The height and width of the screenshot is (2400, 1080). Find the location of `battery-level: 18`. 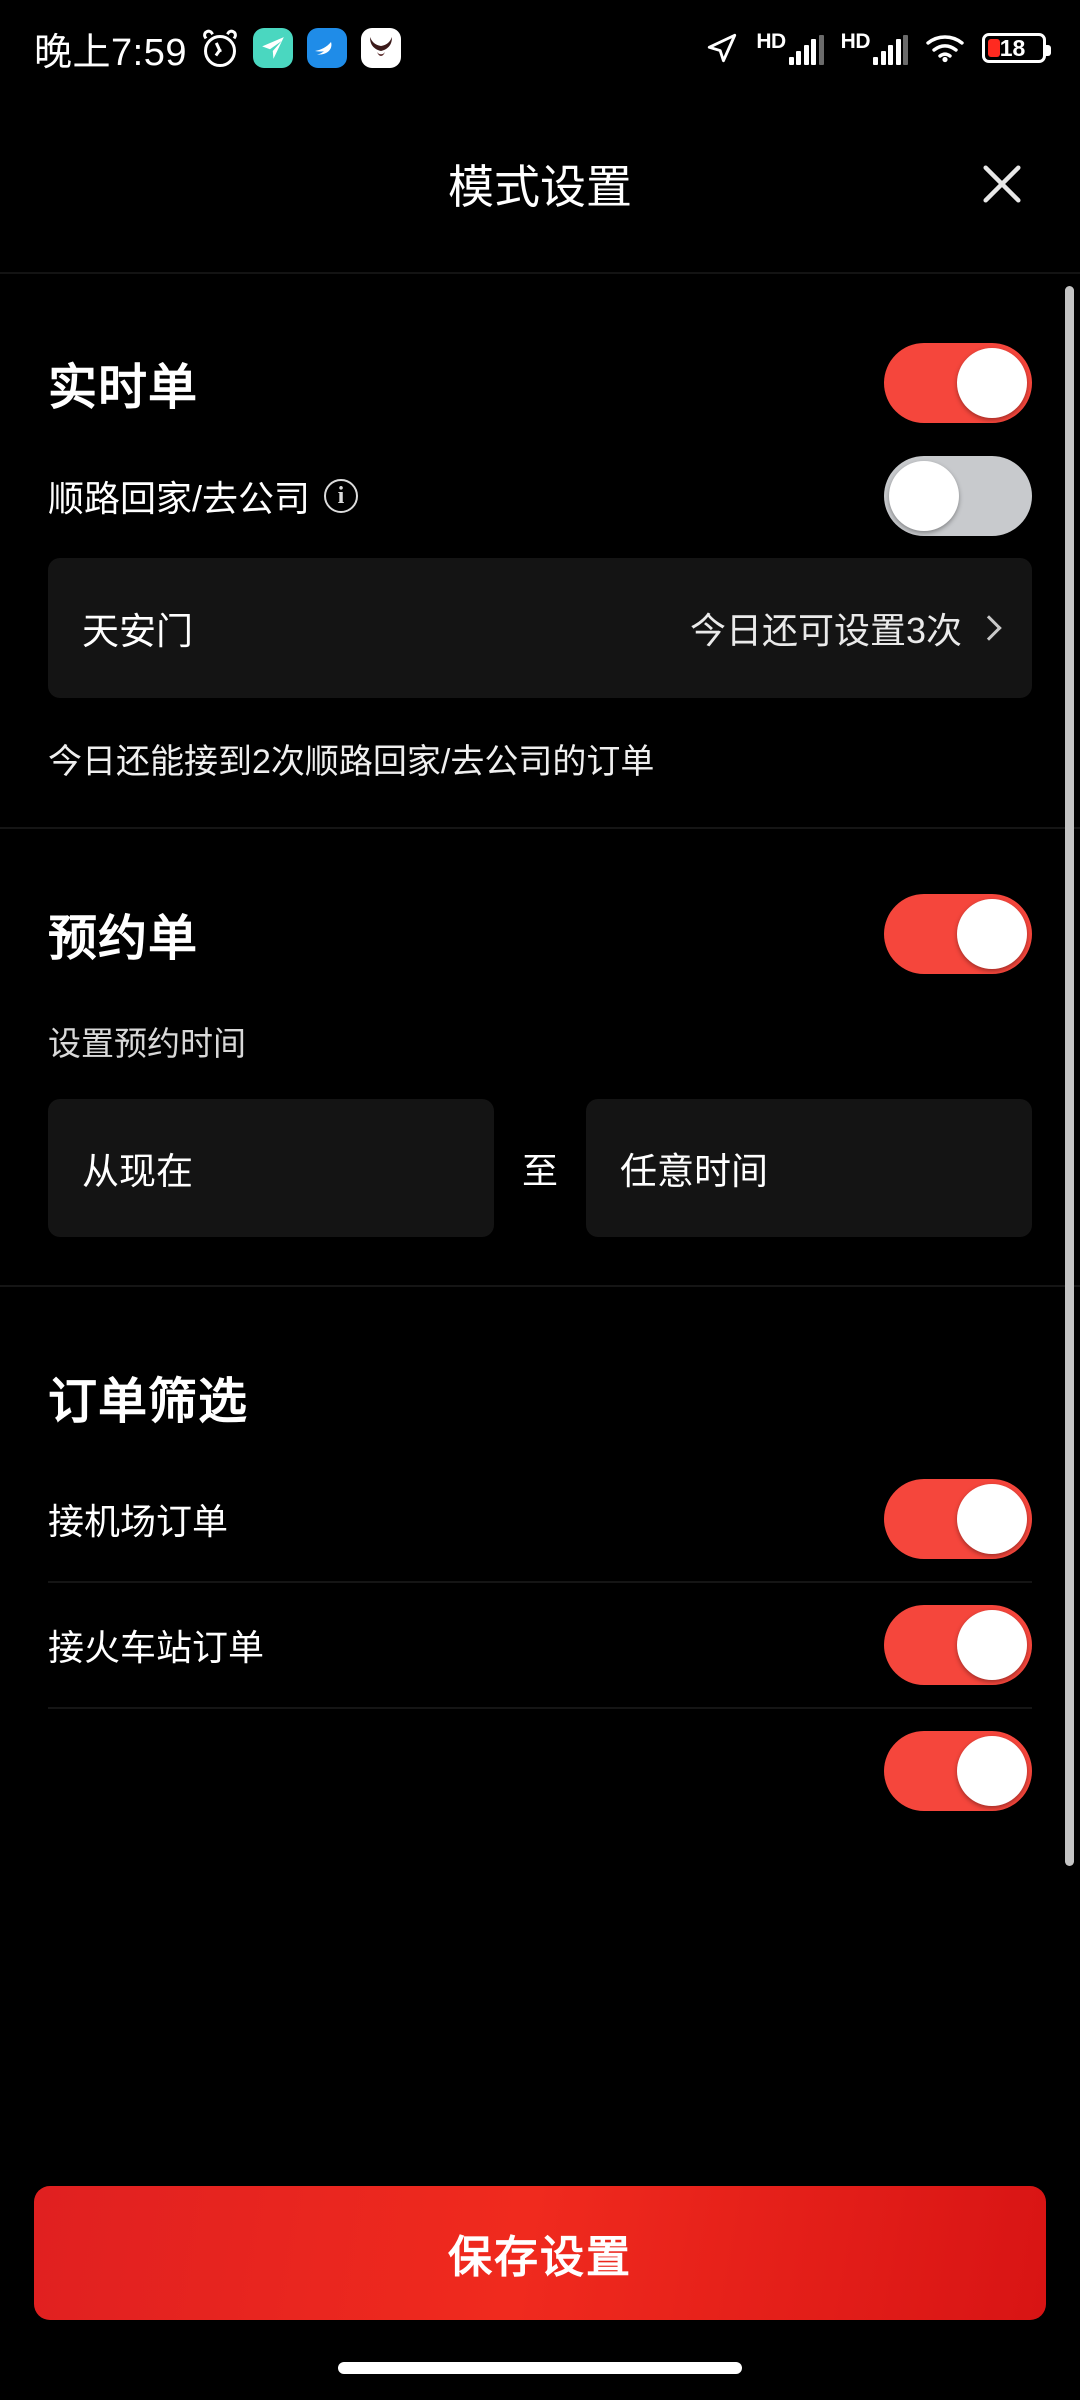

battery-level: 18 is located at coordinates (1012, 48).